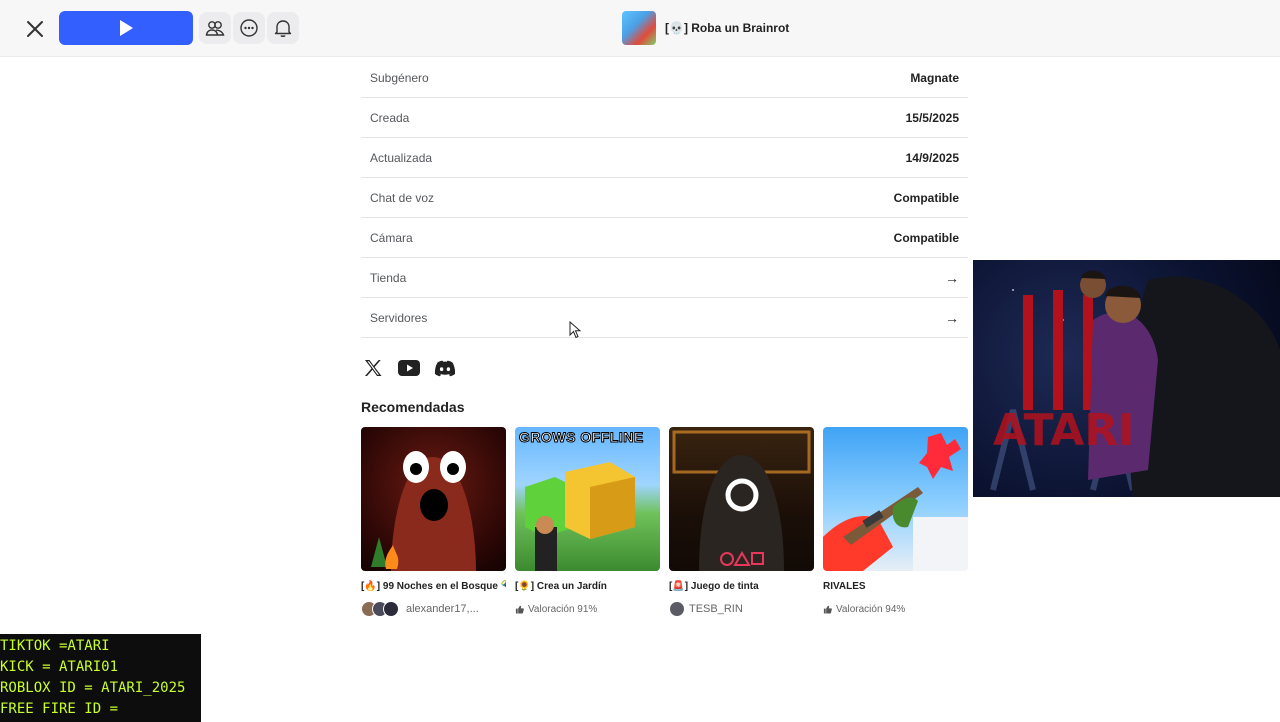 This screenshot has width=1280, height=722. What do you see at coordinates (934, 77) in the screenshot?
I see `detail-value: Magnate` at bounding box center [934, 77].